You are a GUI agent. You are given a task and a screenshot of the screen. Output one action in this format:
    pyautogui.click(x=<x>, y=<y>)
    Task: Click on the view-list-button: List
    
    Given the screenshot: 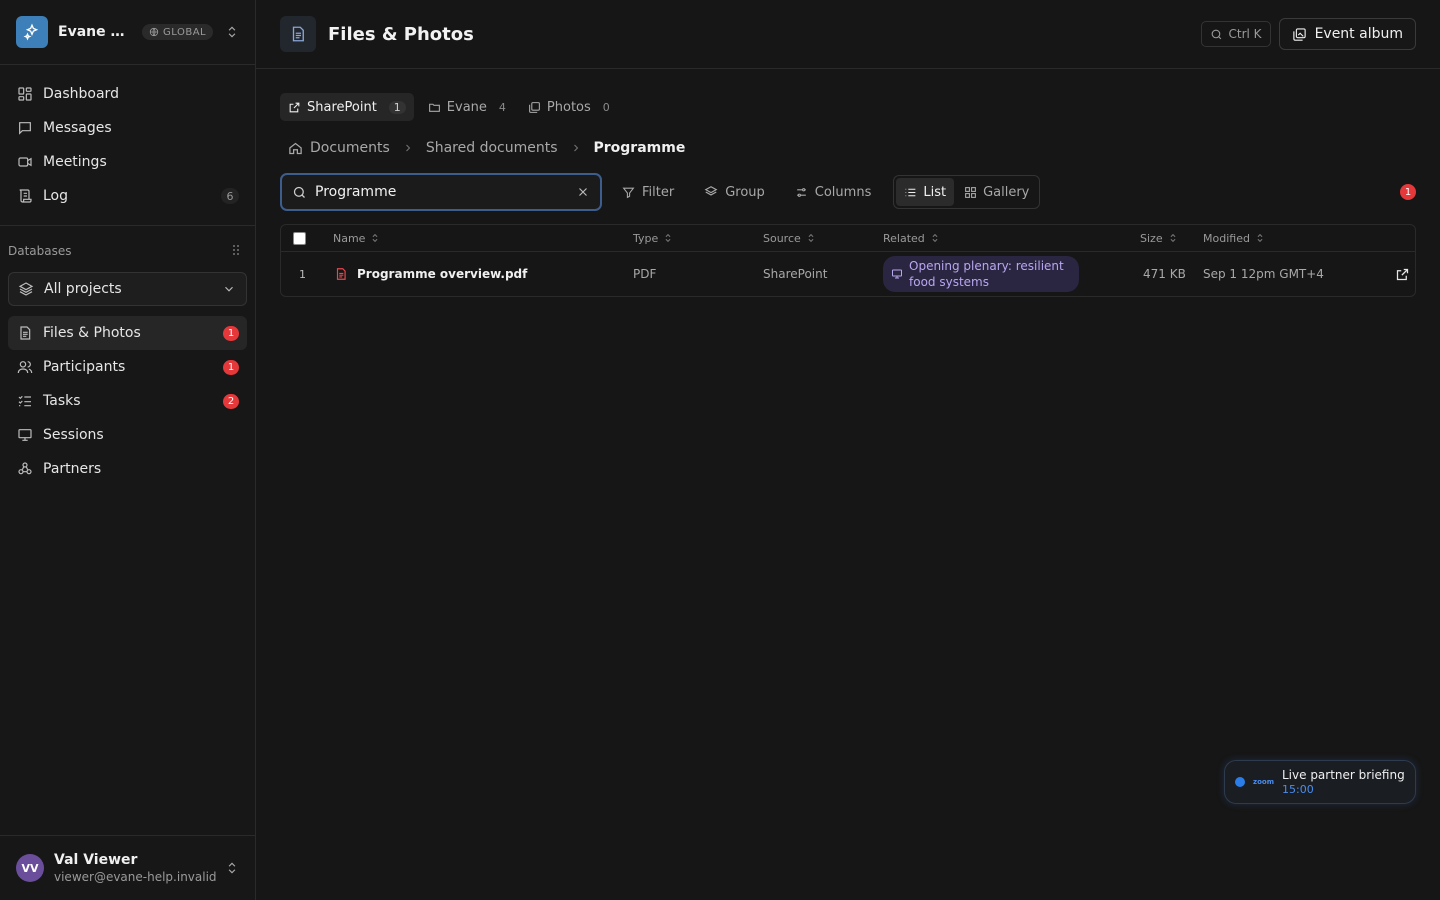 What is the action you would take?
    pyautogui.click(x=925, y=192)
    